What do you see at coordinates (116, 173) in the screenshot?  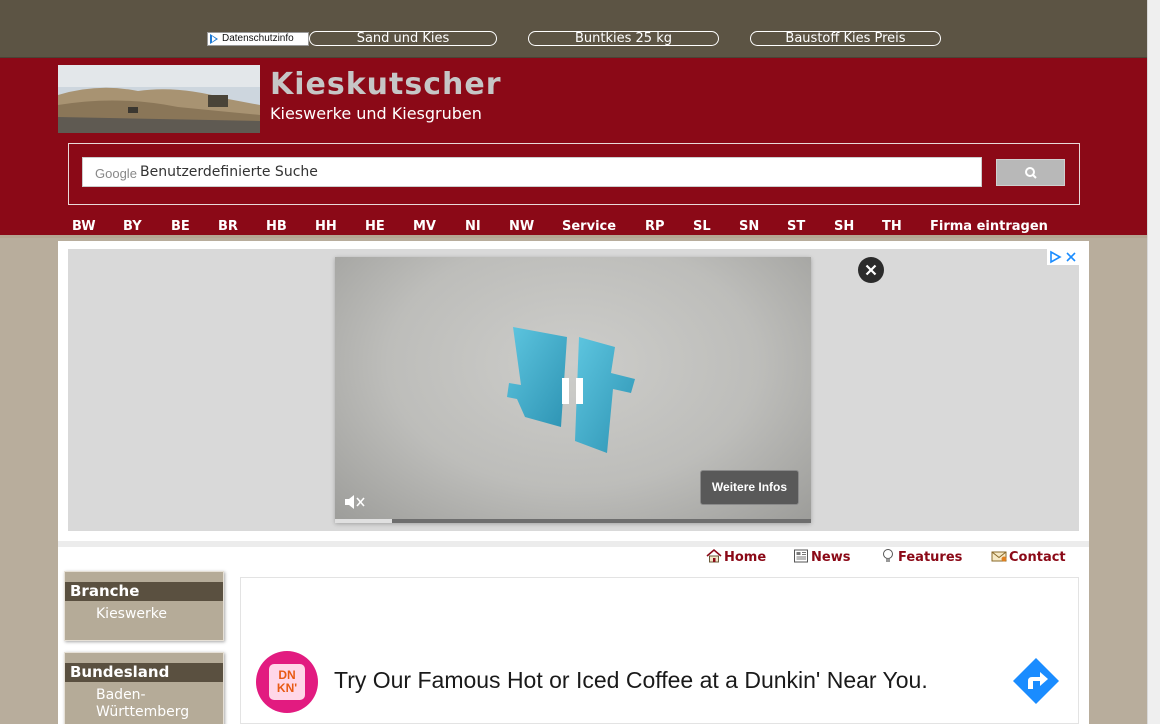 I see `google-brand-label: Google` at bounding box center [116, 173].